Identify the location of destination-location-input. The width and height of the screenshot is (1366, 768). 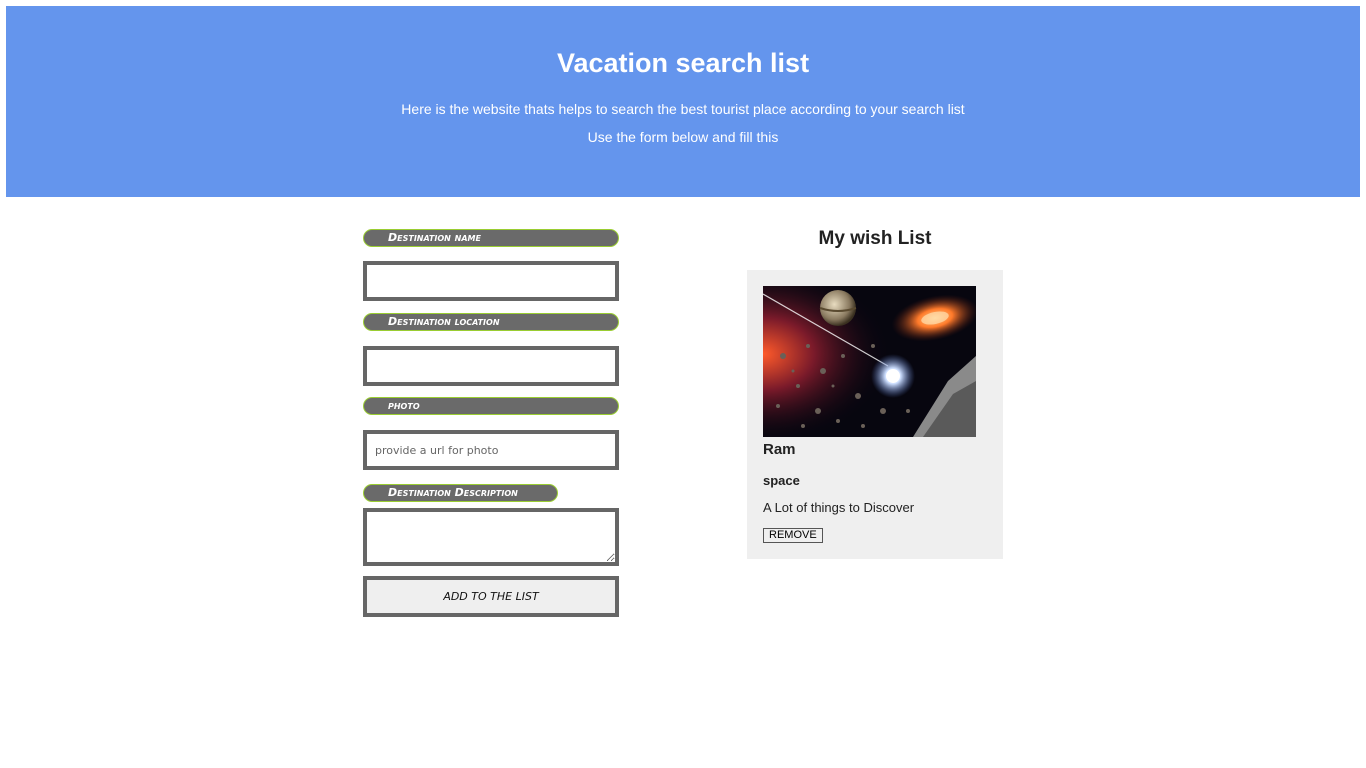
(491, 366).